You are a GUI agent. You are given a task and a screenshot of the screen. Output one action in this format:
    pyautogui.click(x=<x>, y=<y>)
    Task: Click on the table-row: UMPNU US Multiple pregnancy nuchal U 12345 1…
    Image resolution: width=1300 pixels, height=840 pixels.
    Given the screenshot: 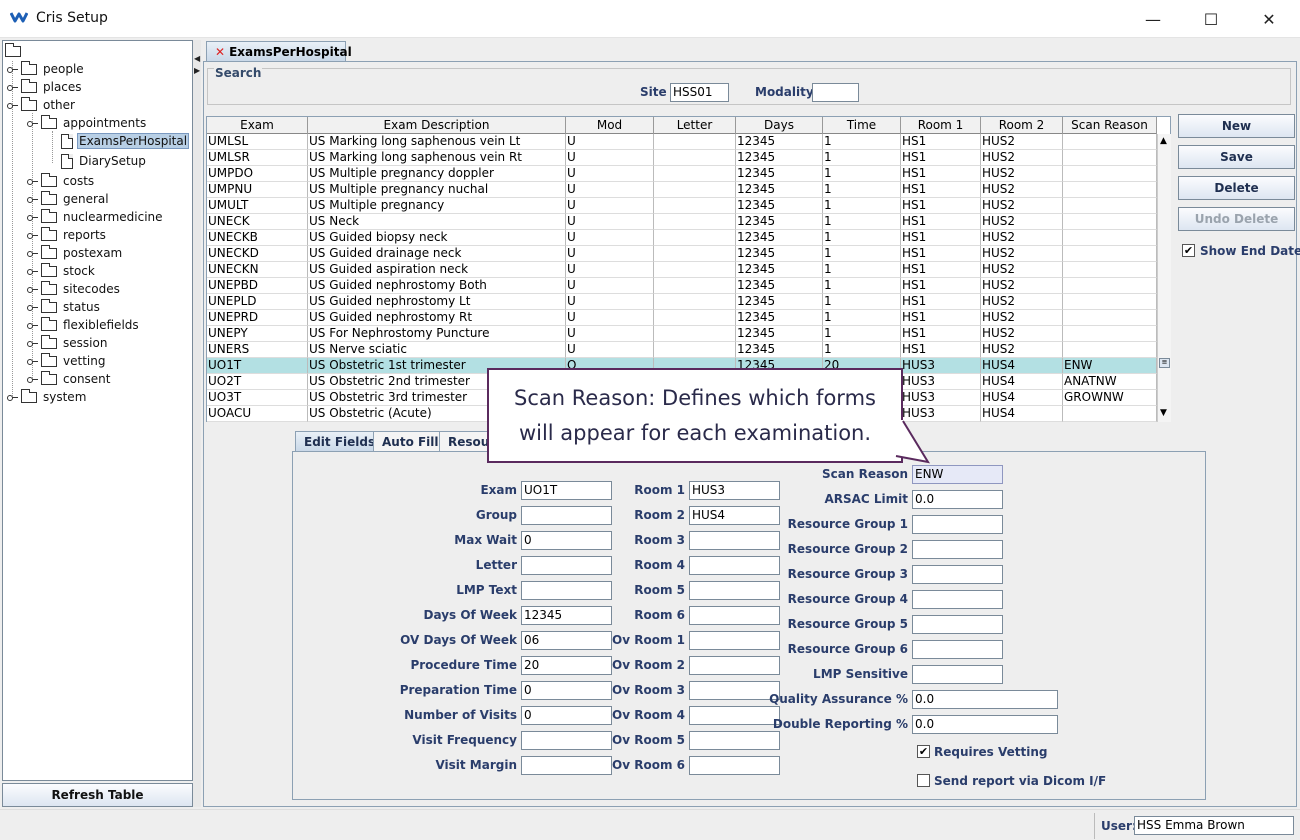 What is the action you would take?
    pyautogui.click(x=682, y=190)
    